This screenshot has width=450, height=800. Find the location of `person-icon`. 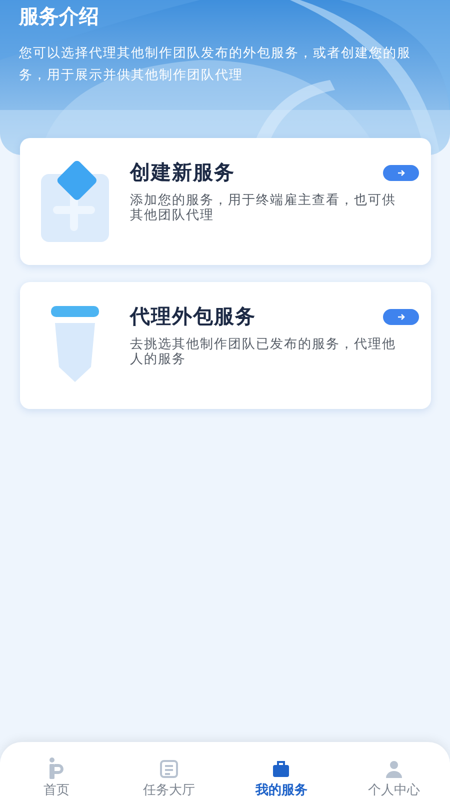

person-icon is located at coordinates (394, 769).